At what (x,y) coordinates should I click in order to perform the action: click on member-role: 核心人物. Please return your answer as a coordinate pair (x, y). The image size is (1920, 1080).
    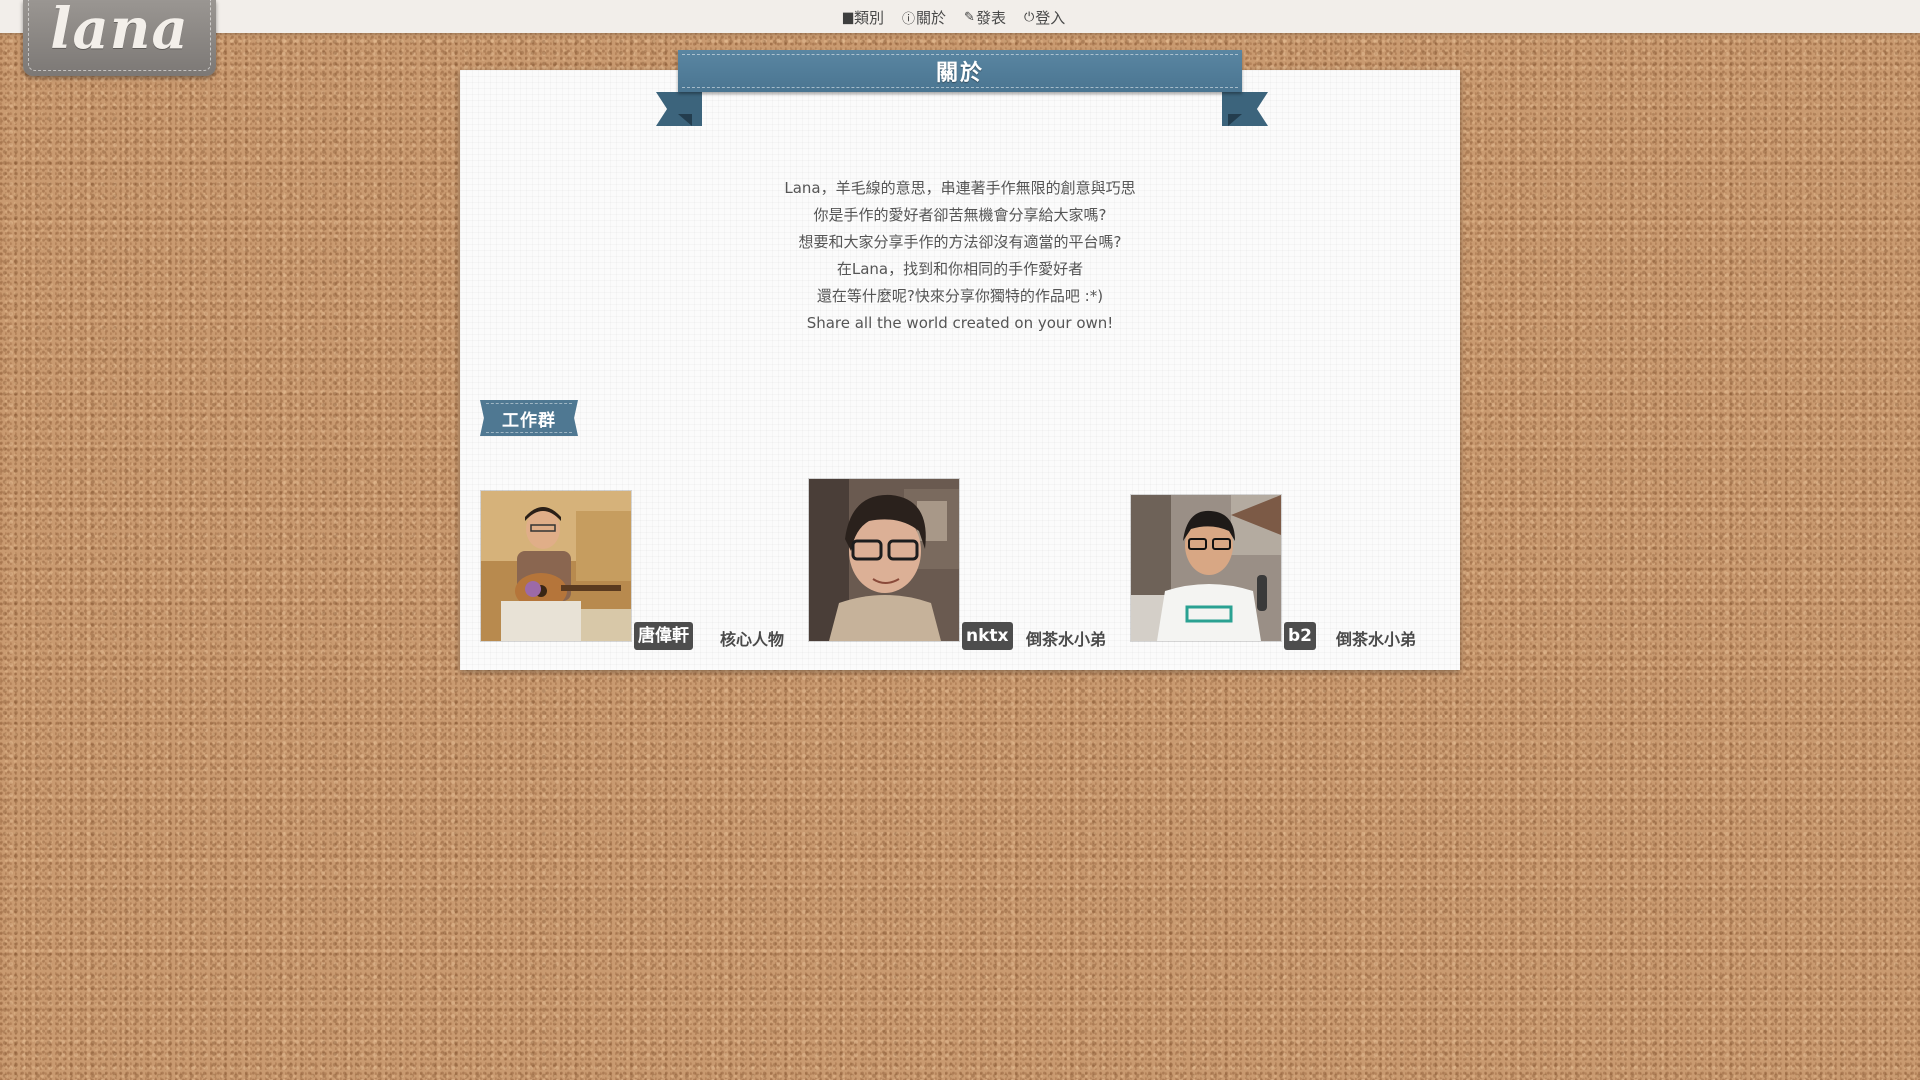
    Looking at the image, I should click on (752, 639).